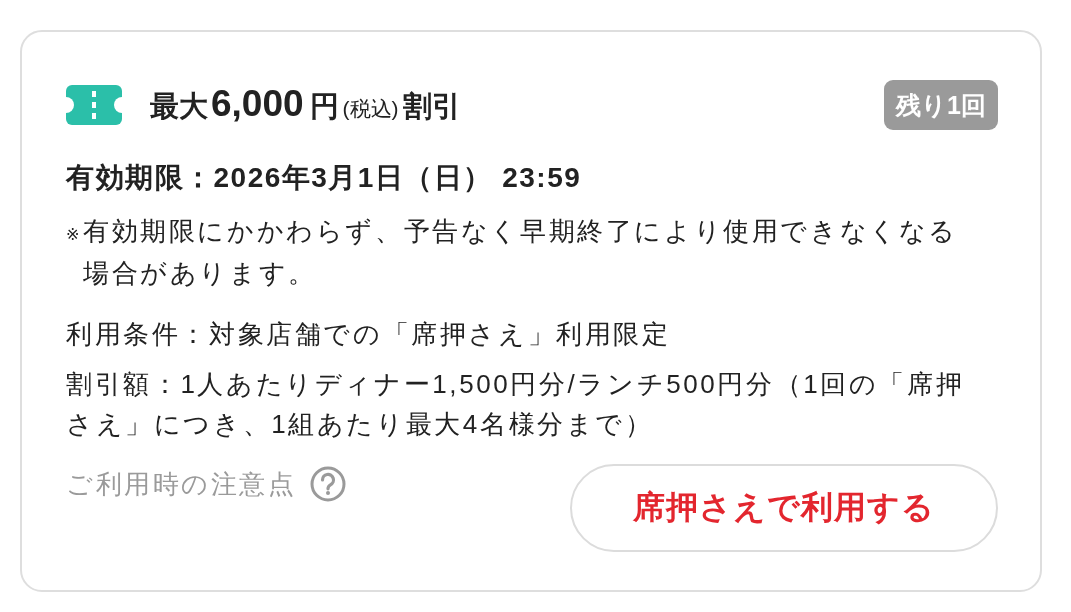  Describe the element at coordinates (784, 508) in the screenshot. I see `use-coupon-button: 席押さえで利用する` at that location.